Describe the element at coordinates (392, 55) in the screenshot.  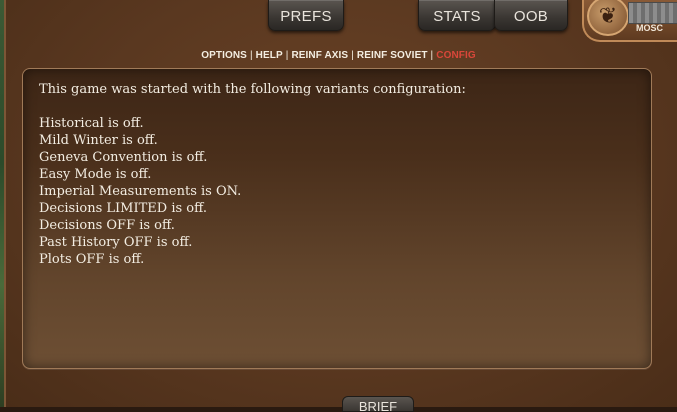
I see `menu-reinf-soviet: REINF SOVIET` at that location.